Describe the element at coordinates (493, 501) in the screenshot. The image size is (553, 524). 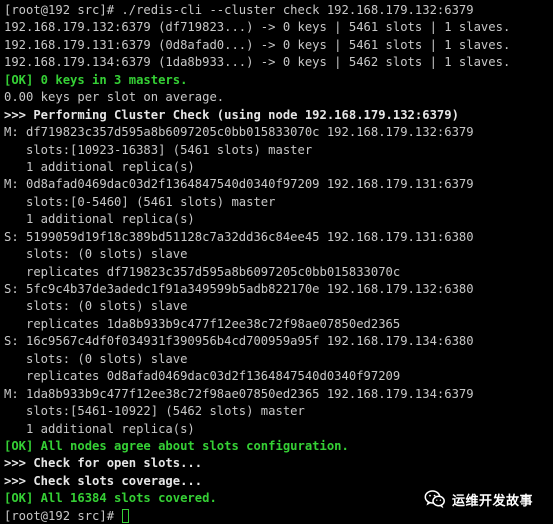
I see `watermark-text: 运维开发故事` at that location.